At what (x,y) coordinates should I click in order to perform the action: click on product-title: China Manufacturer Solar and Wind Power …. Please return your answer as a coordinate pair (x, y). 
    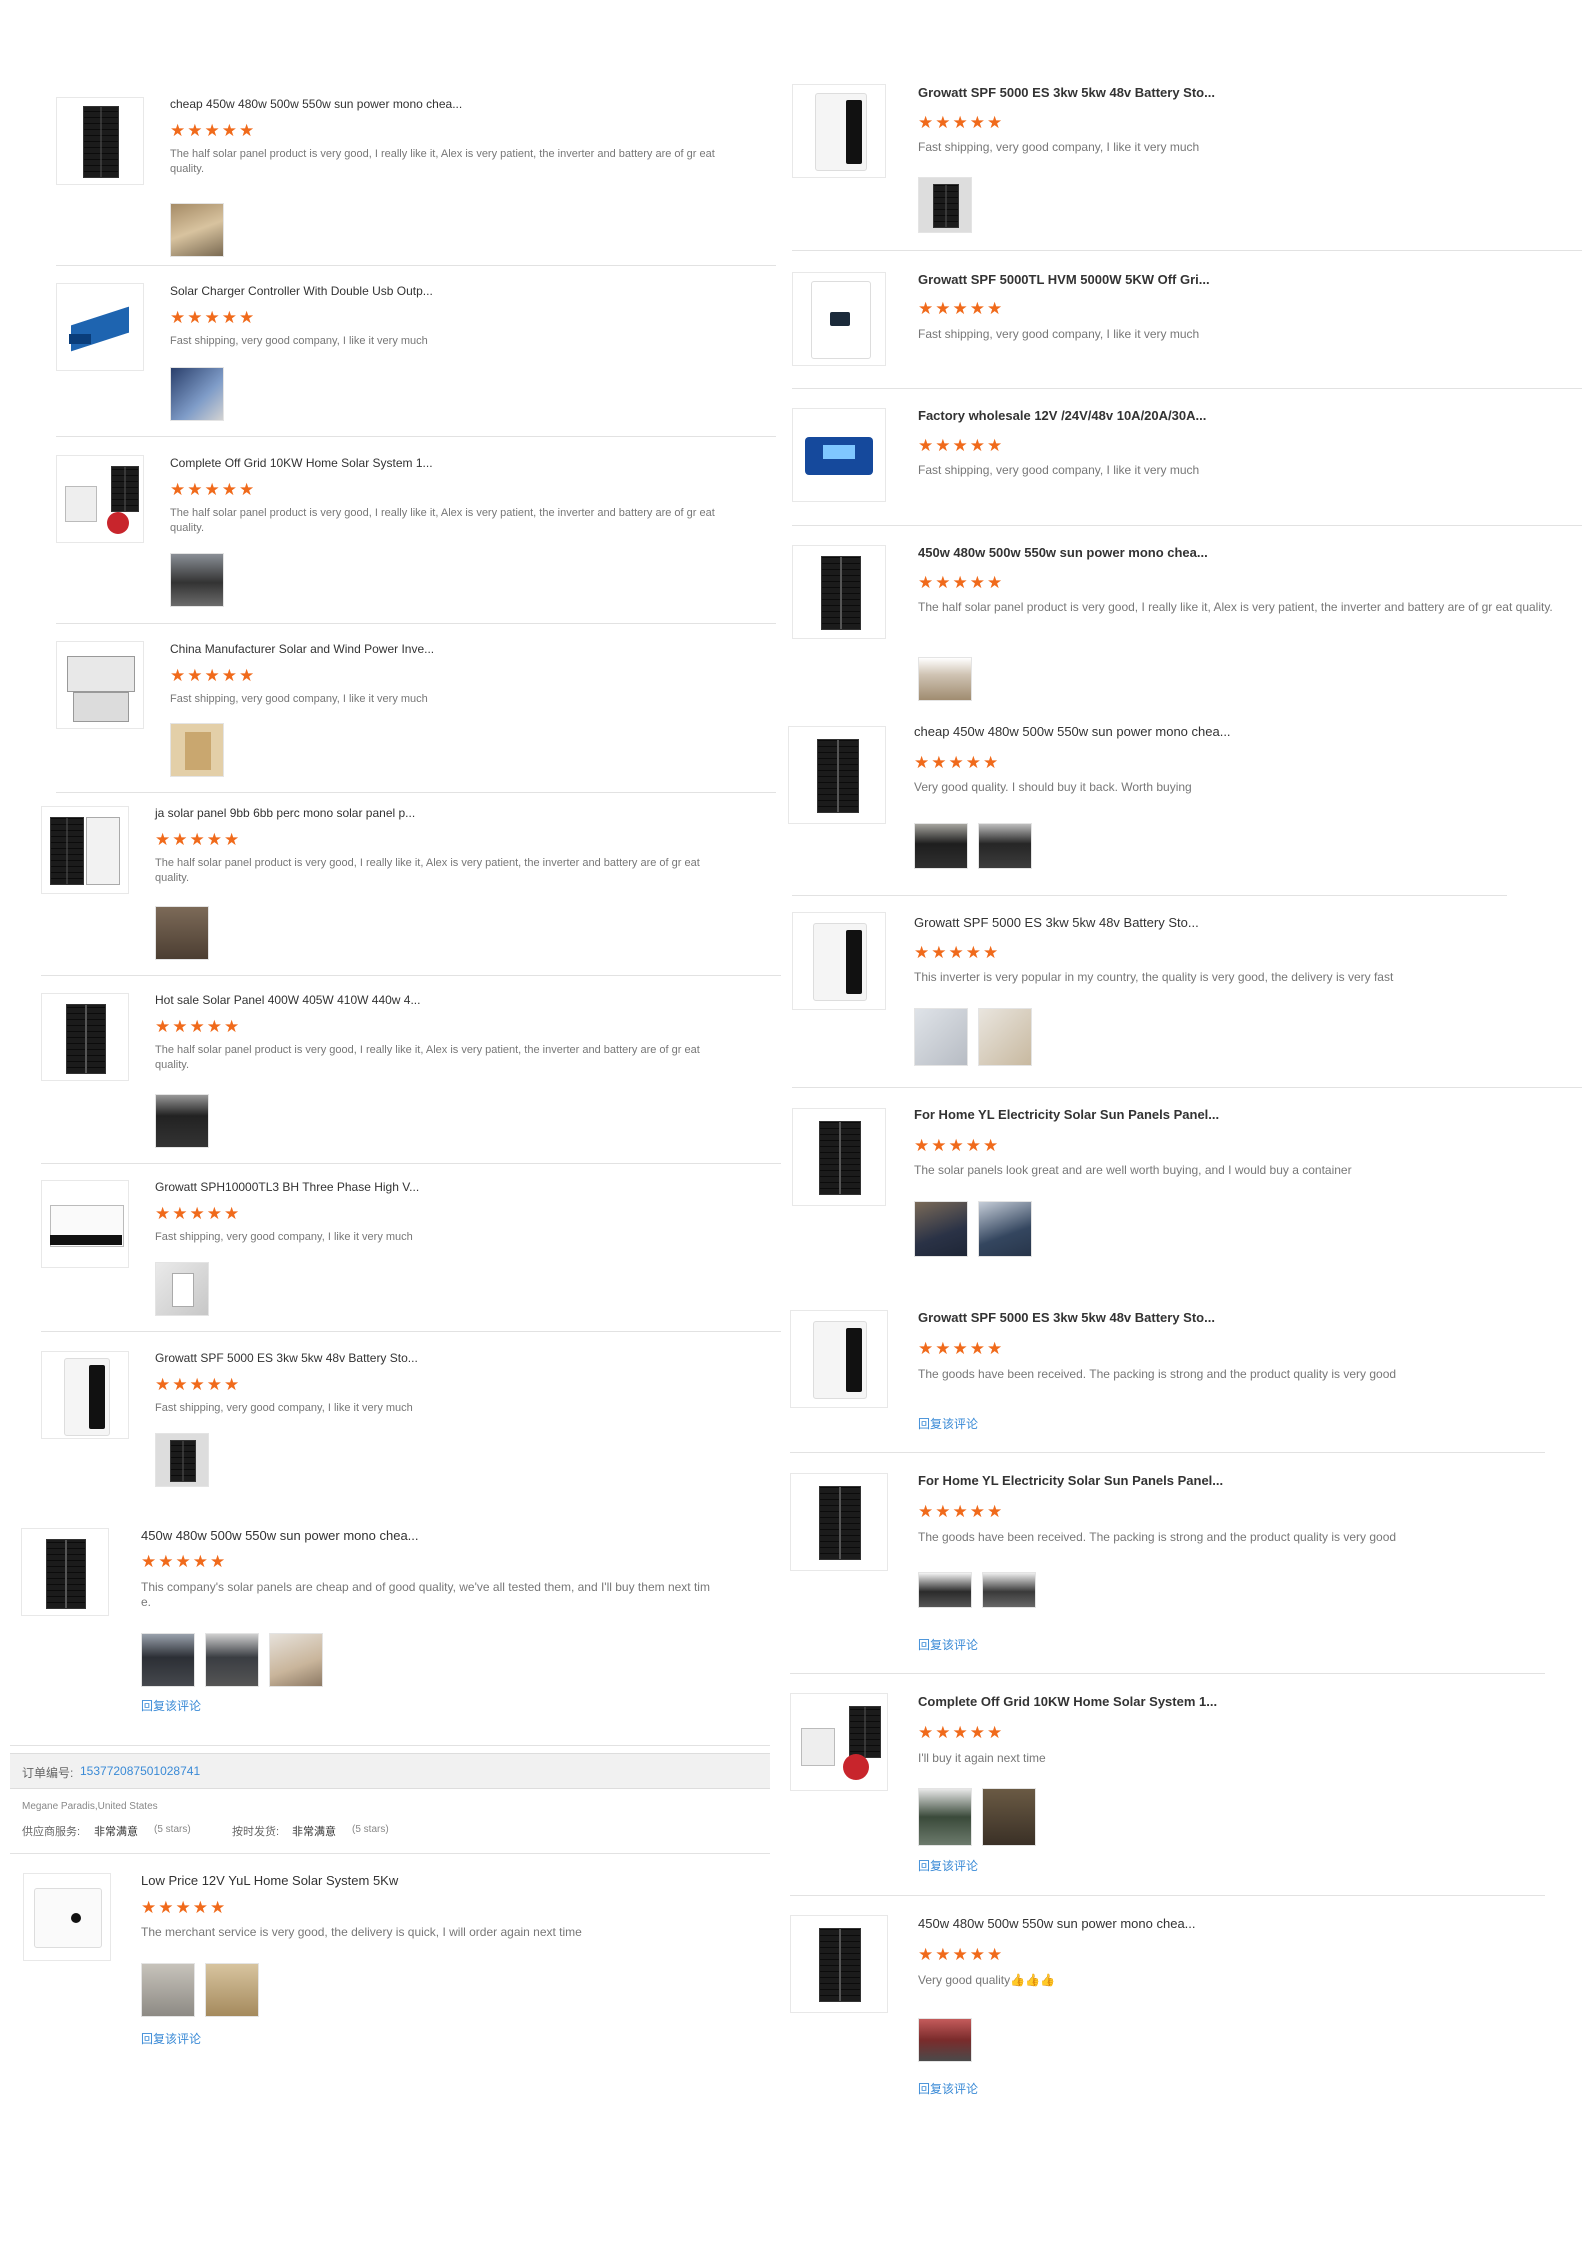
    Looking at the image, I should click on (302, 649).